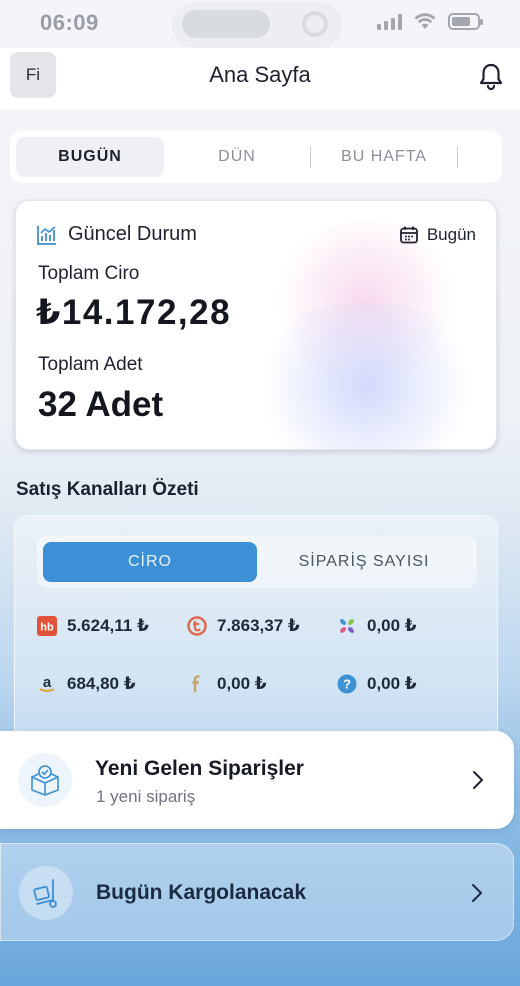 The height and width of the screenshot is (986, 520). What do you see at coordinates (408, 235) in the screenshot?
I see `calendar-icon` at bounding box center [408, 235].